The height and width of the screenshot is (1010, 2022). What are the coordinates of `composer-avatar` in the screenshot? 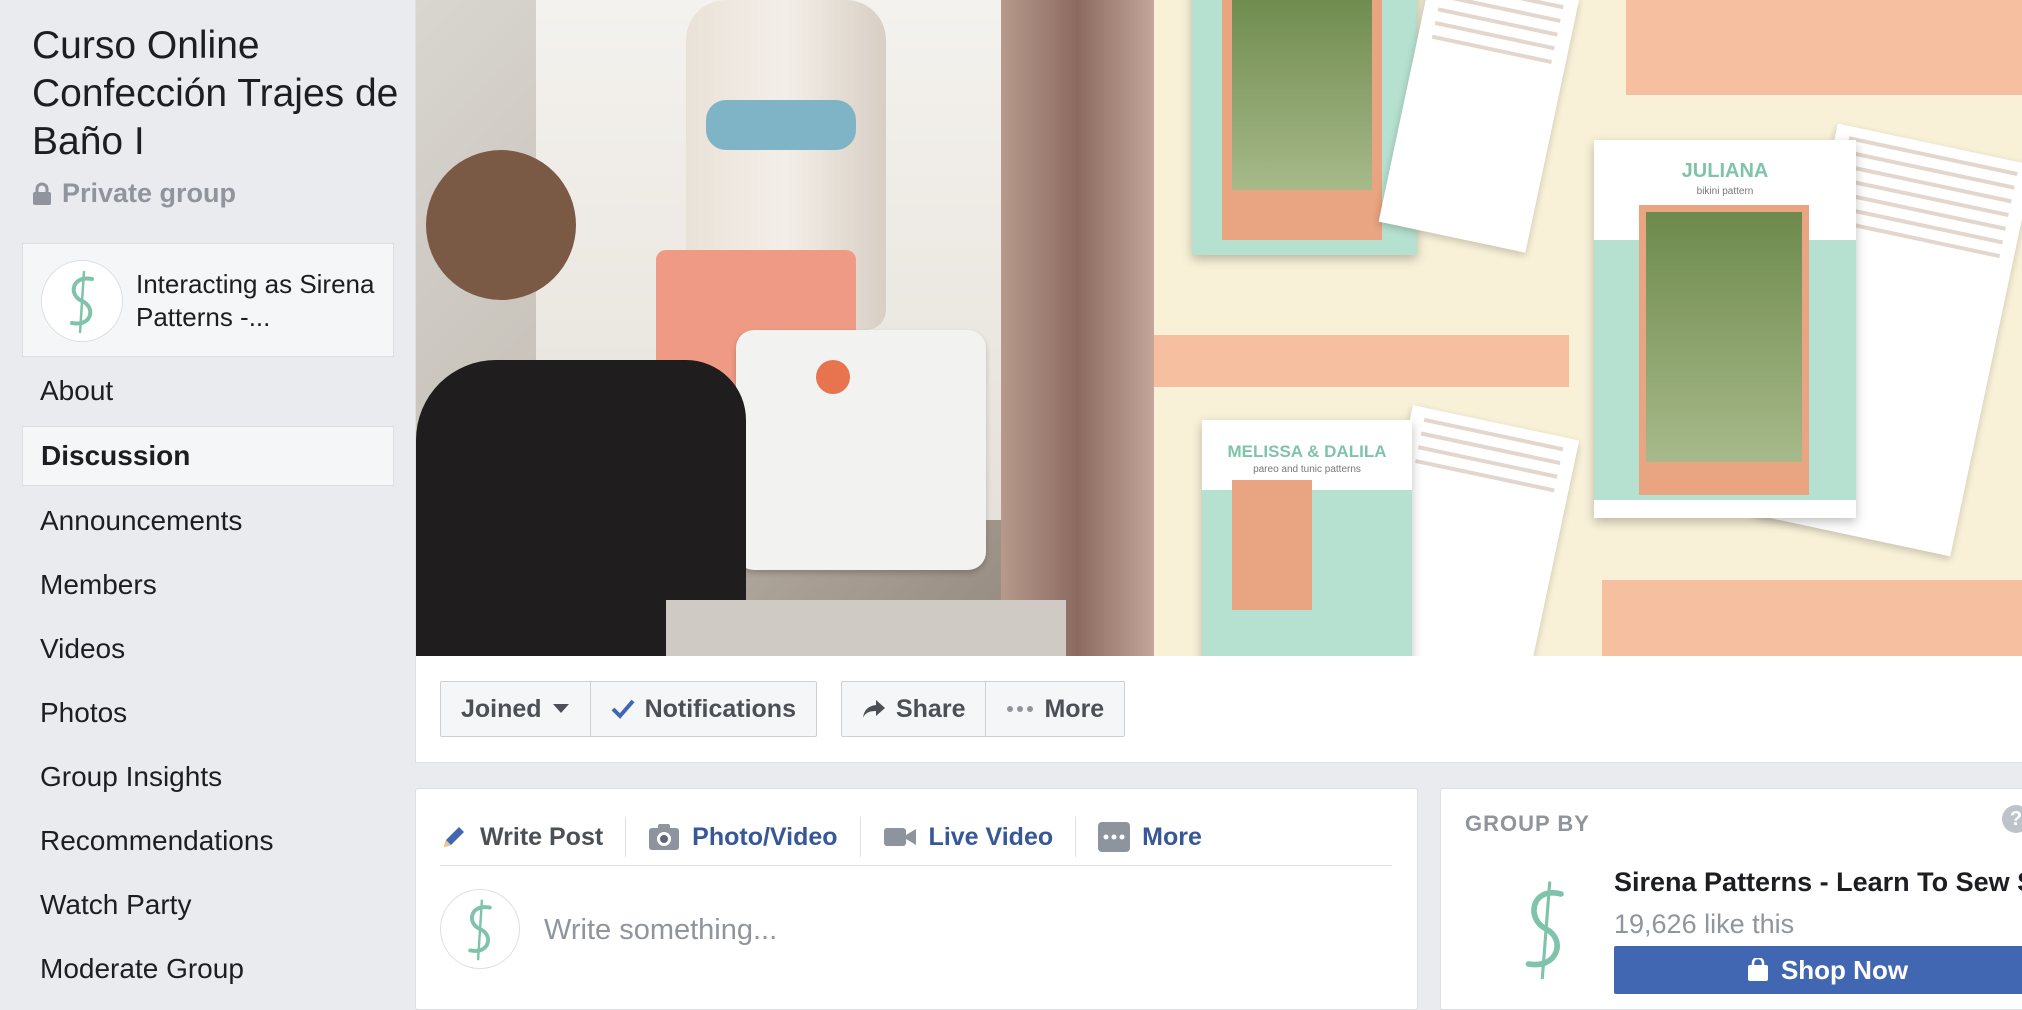 It's located at (480, 929).